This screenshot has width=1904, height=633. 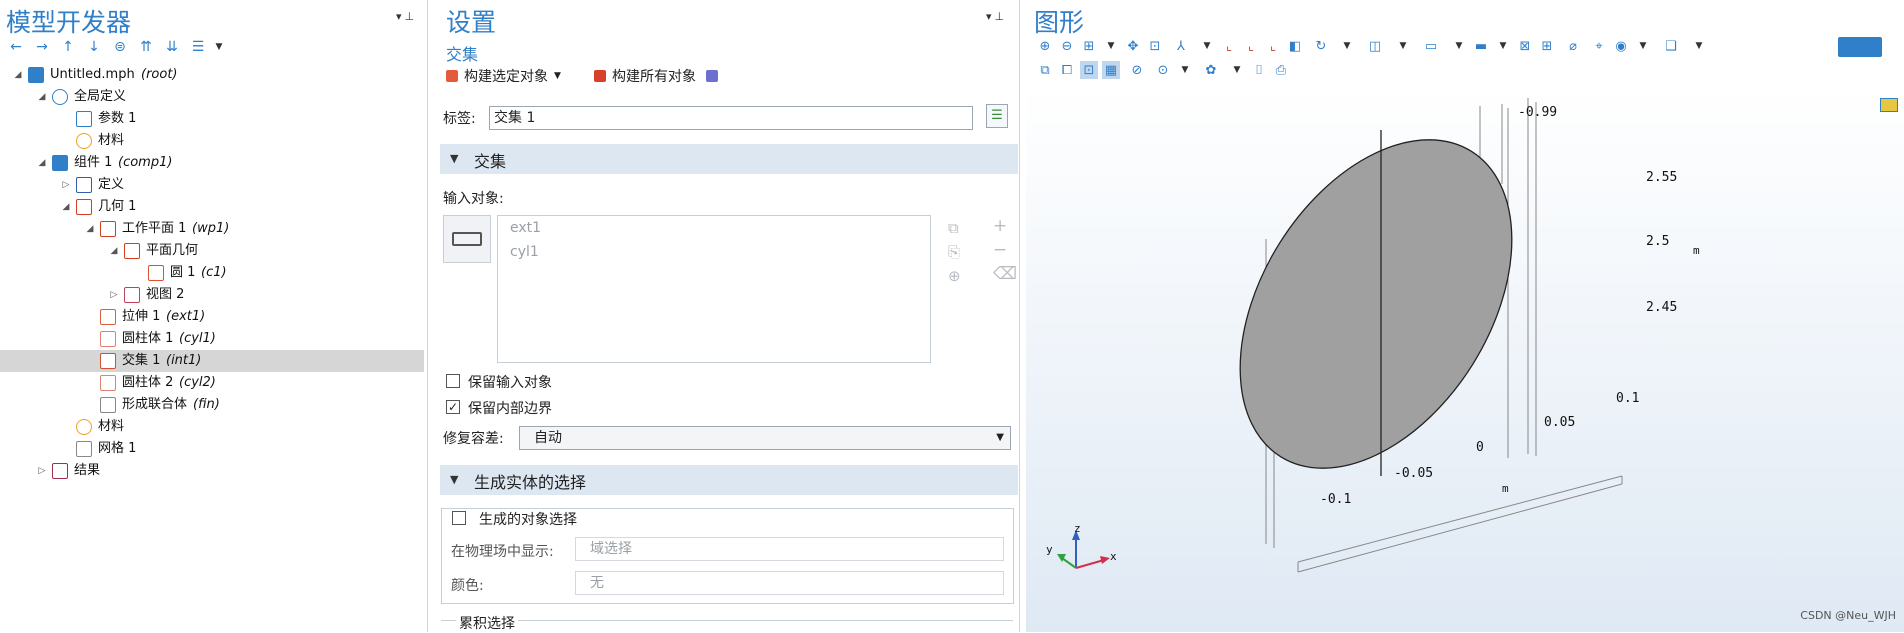 I want to click on tree-node: ◢ 平面几何, so click(x=212, y=251).